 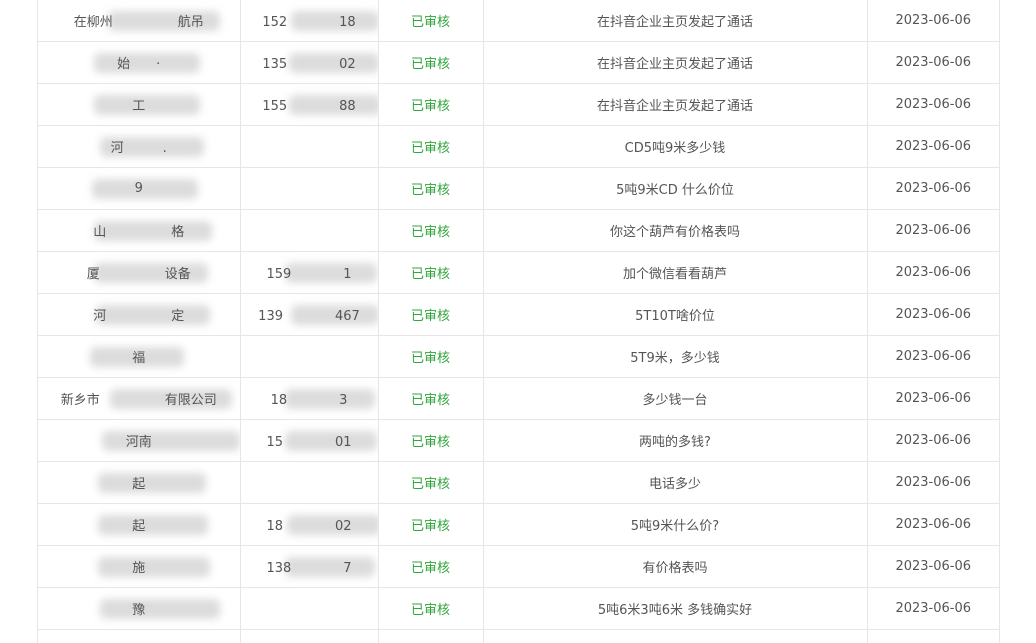 I want to click on customer-name-cell: 新乡市 有限公司, so click(x=139, y=398).